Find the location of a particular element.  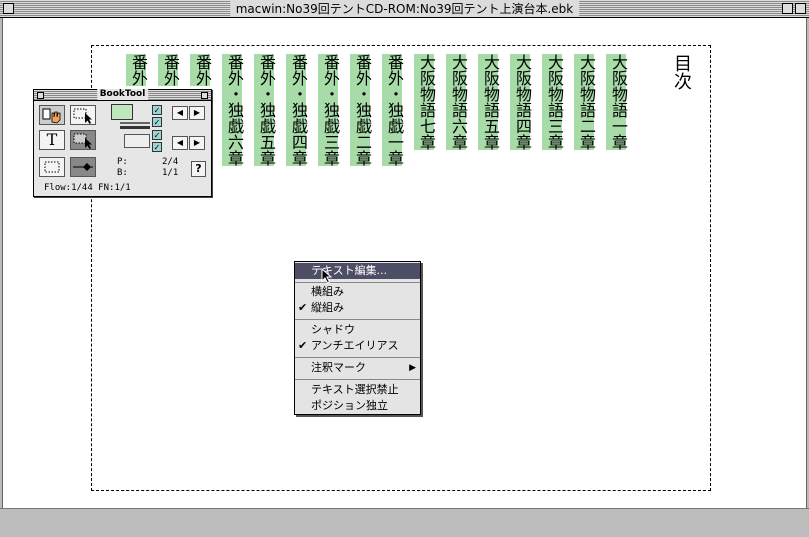

chapter-column-3: 番外 is located at coordinates (201, 70).